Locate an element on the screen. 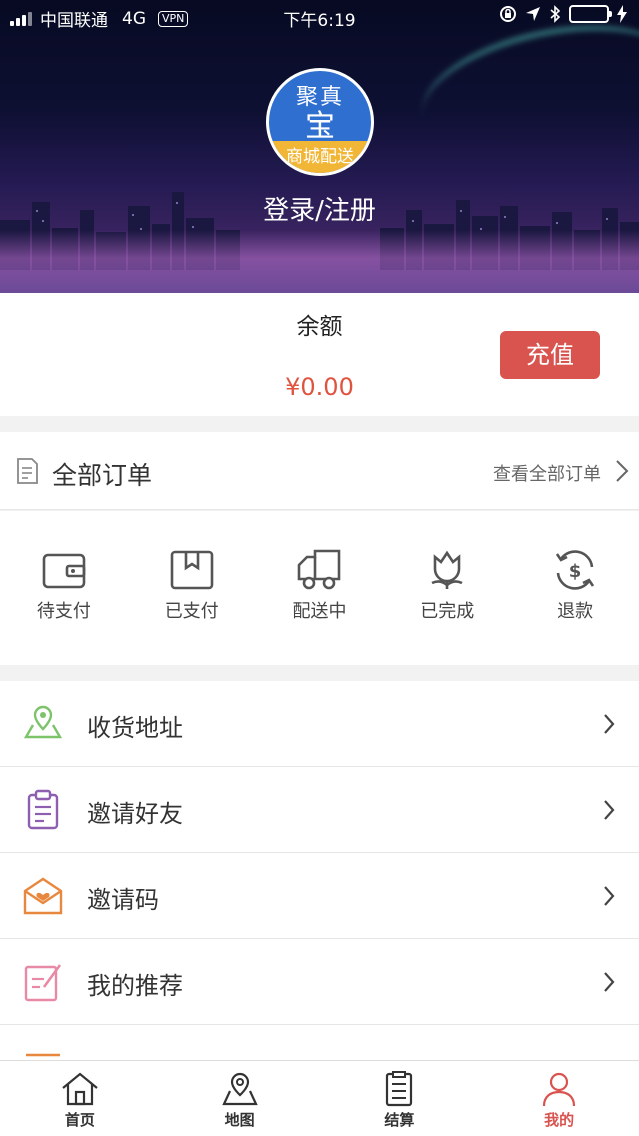  charging-icon is located at coordinates (622, 14).